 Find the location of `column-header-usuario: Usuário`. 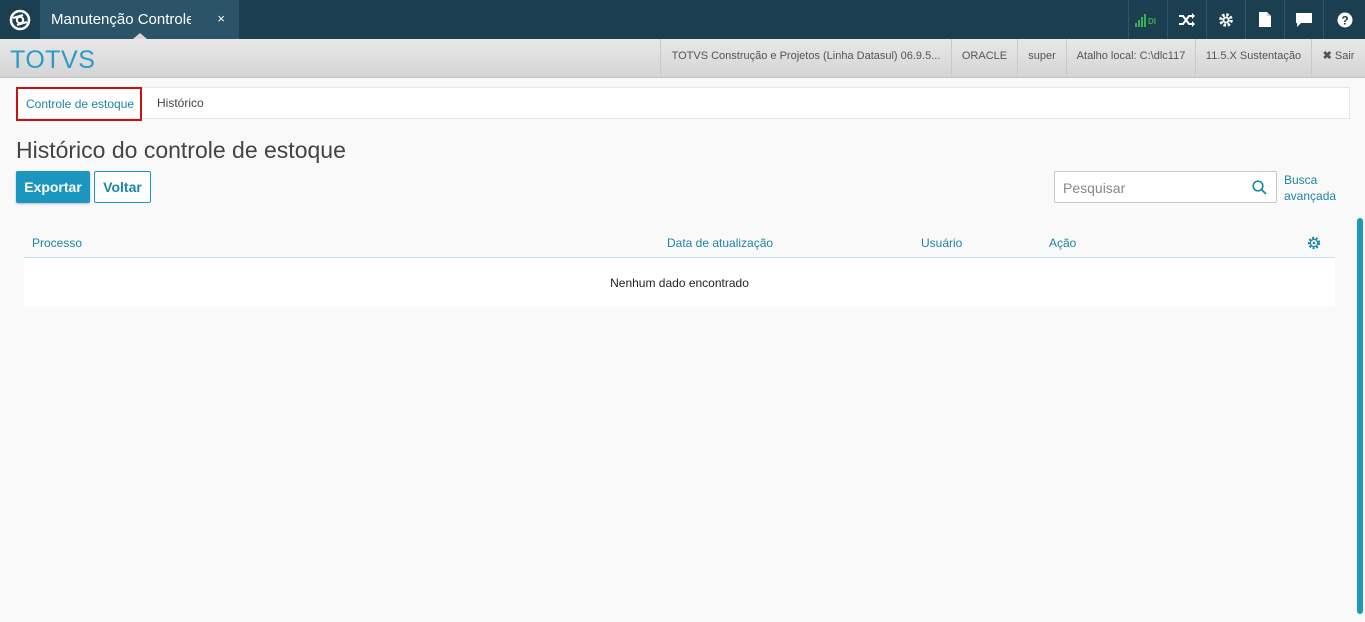

column-header-usuario: Usuário is located at coordinates (941, 243).